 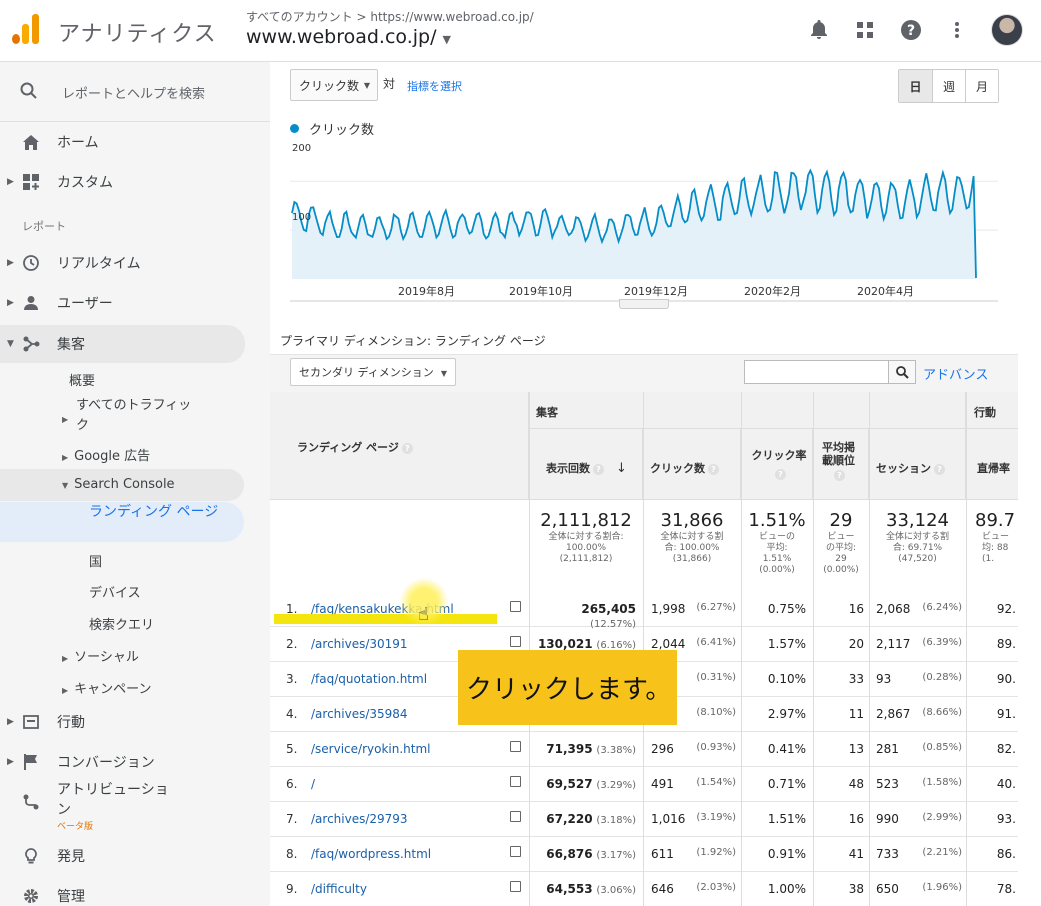 What do you see at coordinates (692, 548) in the screenshot?
I see `note-line: 合: 100.00%` at bounding box center [692, 548].